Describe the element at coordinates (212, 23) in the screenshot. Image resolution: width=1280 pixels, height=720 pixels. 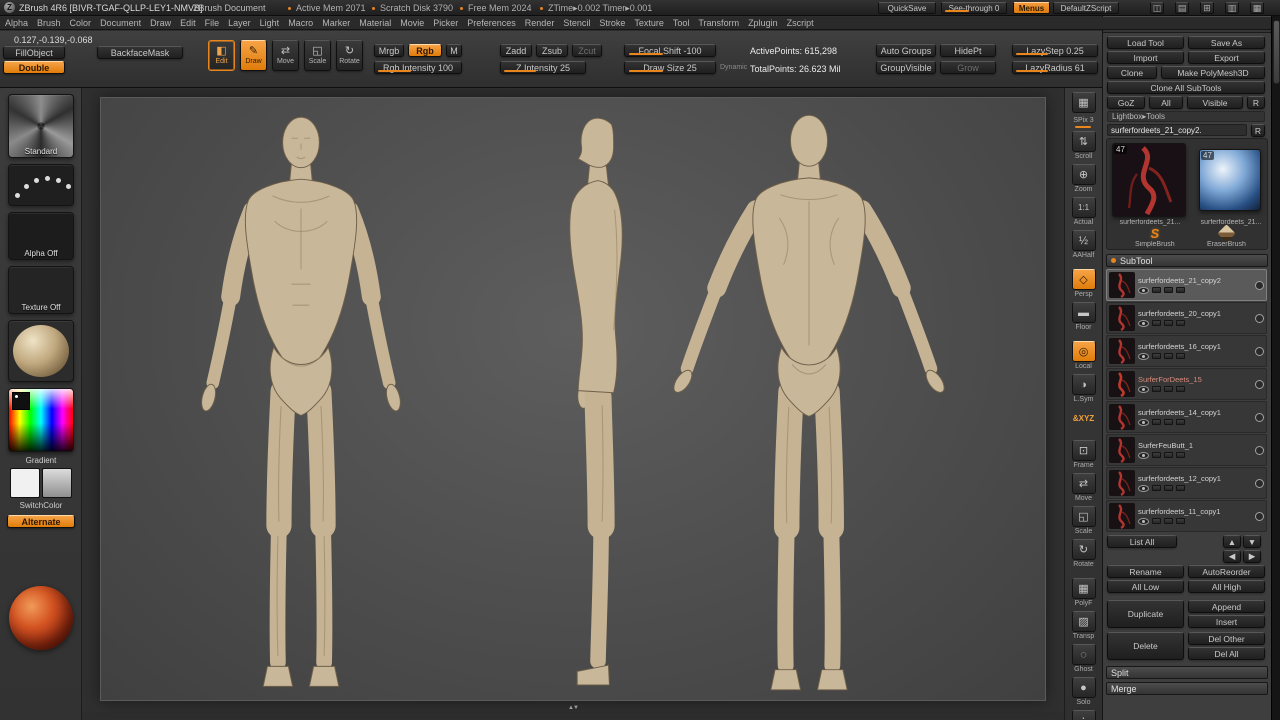
I see `menu-file: File` at that location.